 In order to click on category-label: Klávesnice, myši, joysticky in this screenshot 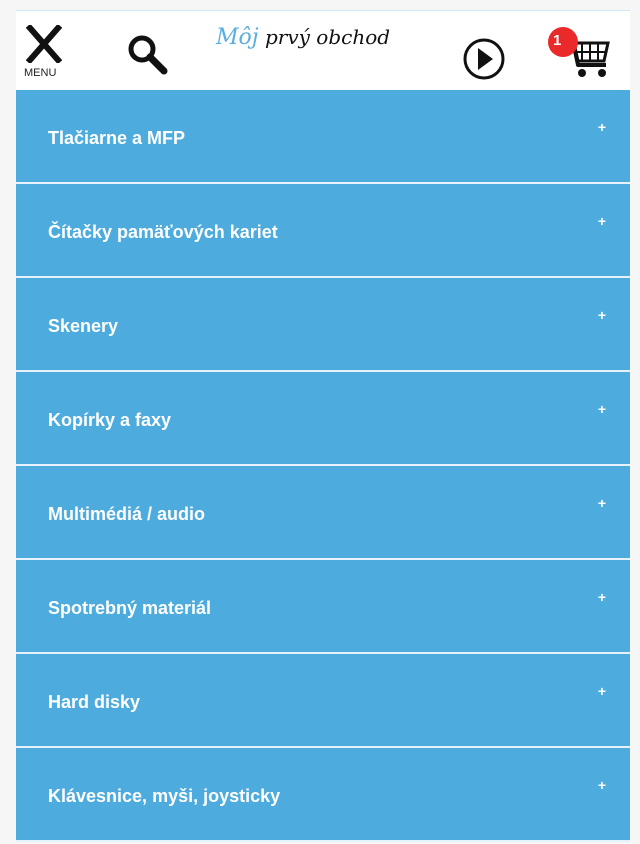, I will do `click(164, 796)`.